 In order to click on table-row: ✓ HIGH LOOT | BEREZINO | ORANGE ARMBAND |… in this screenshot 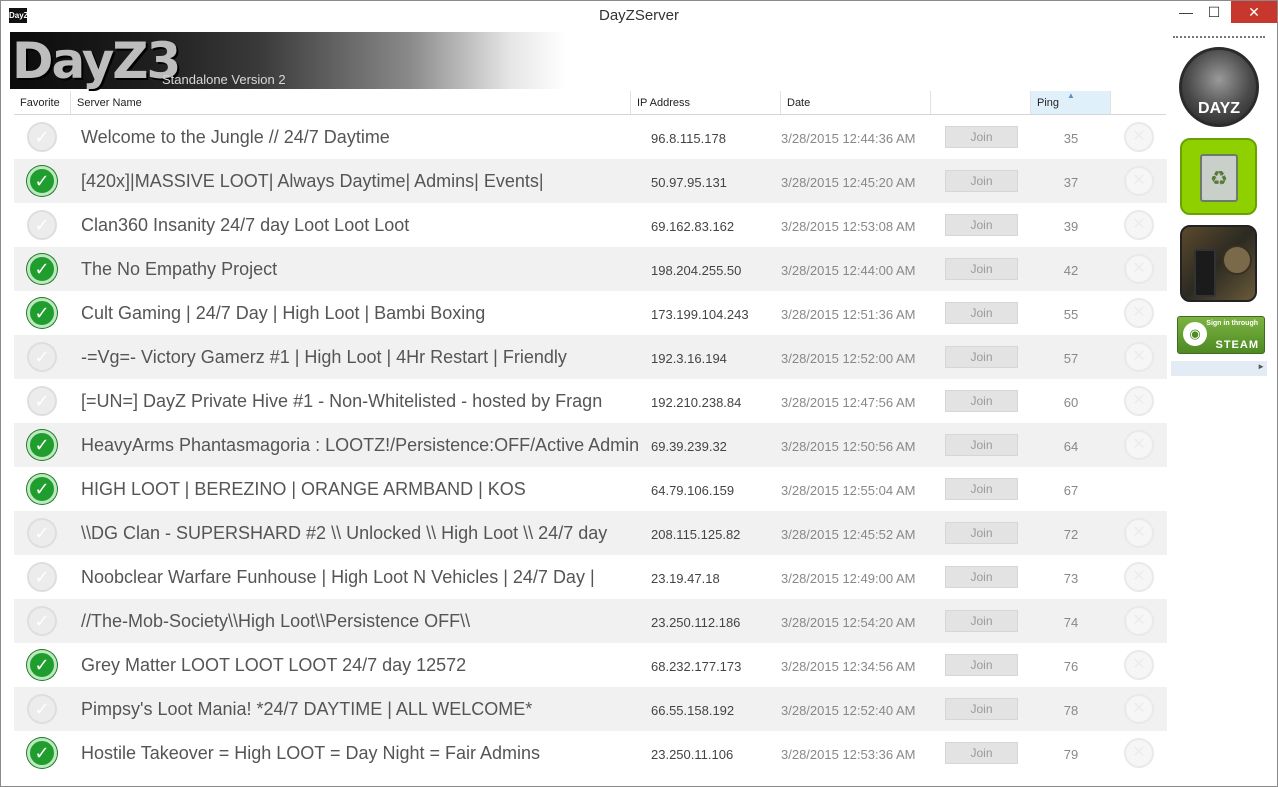, I will do `click(590, 489)`.